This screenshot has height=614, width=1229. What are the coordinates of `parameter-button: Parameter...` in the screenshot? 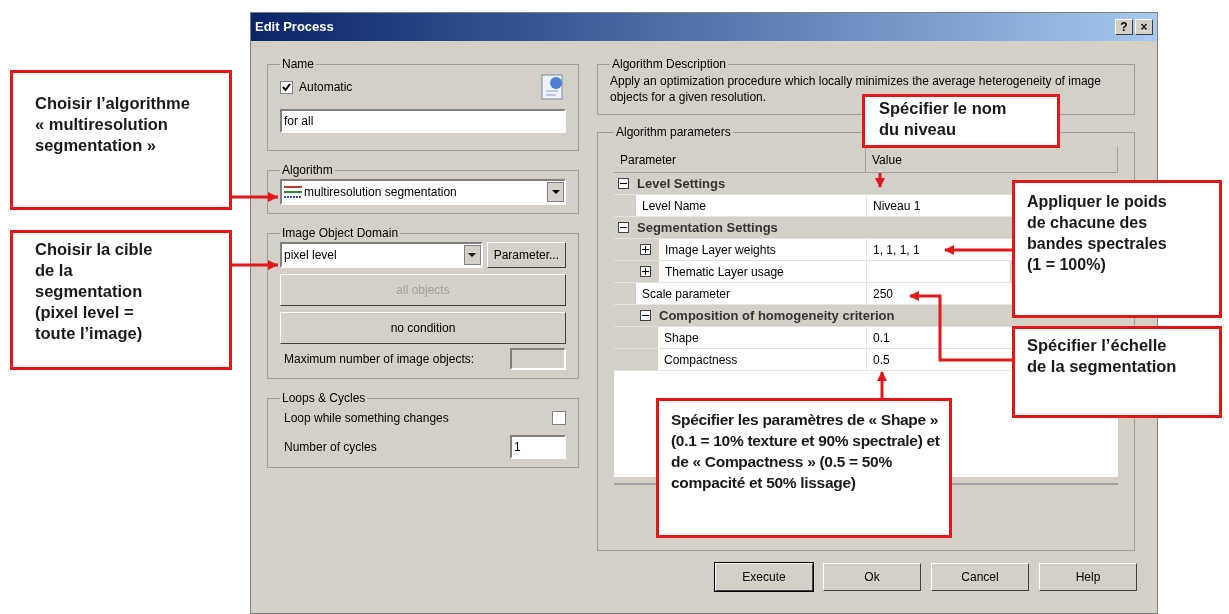 It's located at (526, 255).